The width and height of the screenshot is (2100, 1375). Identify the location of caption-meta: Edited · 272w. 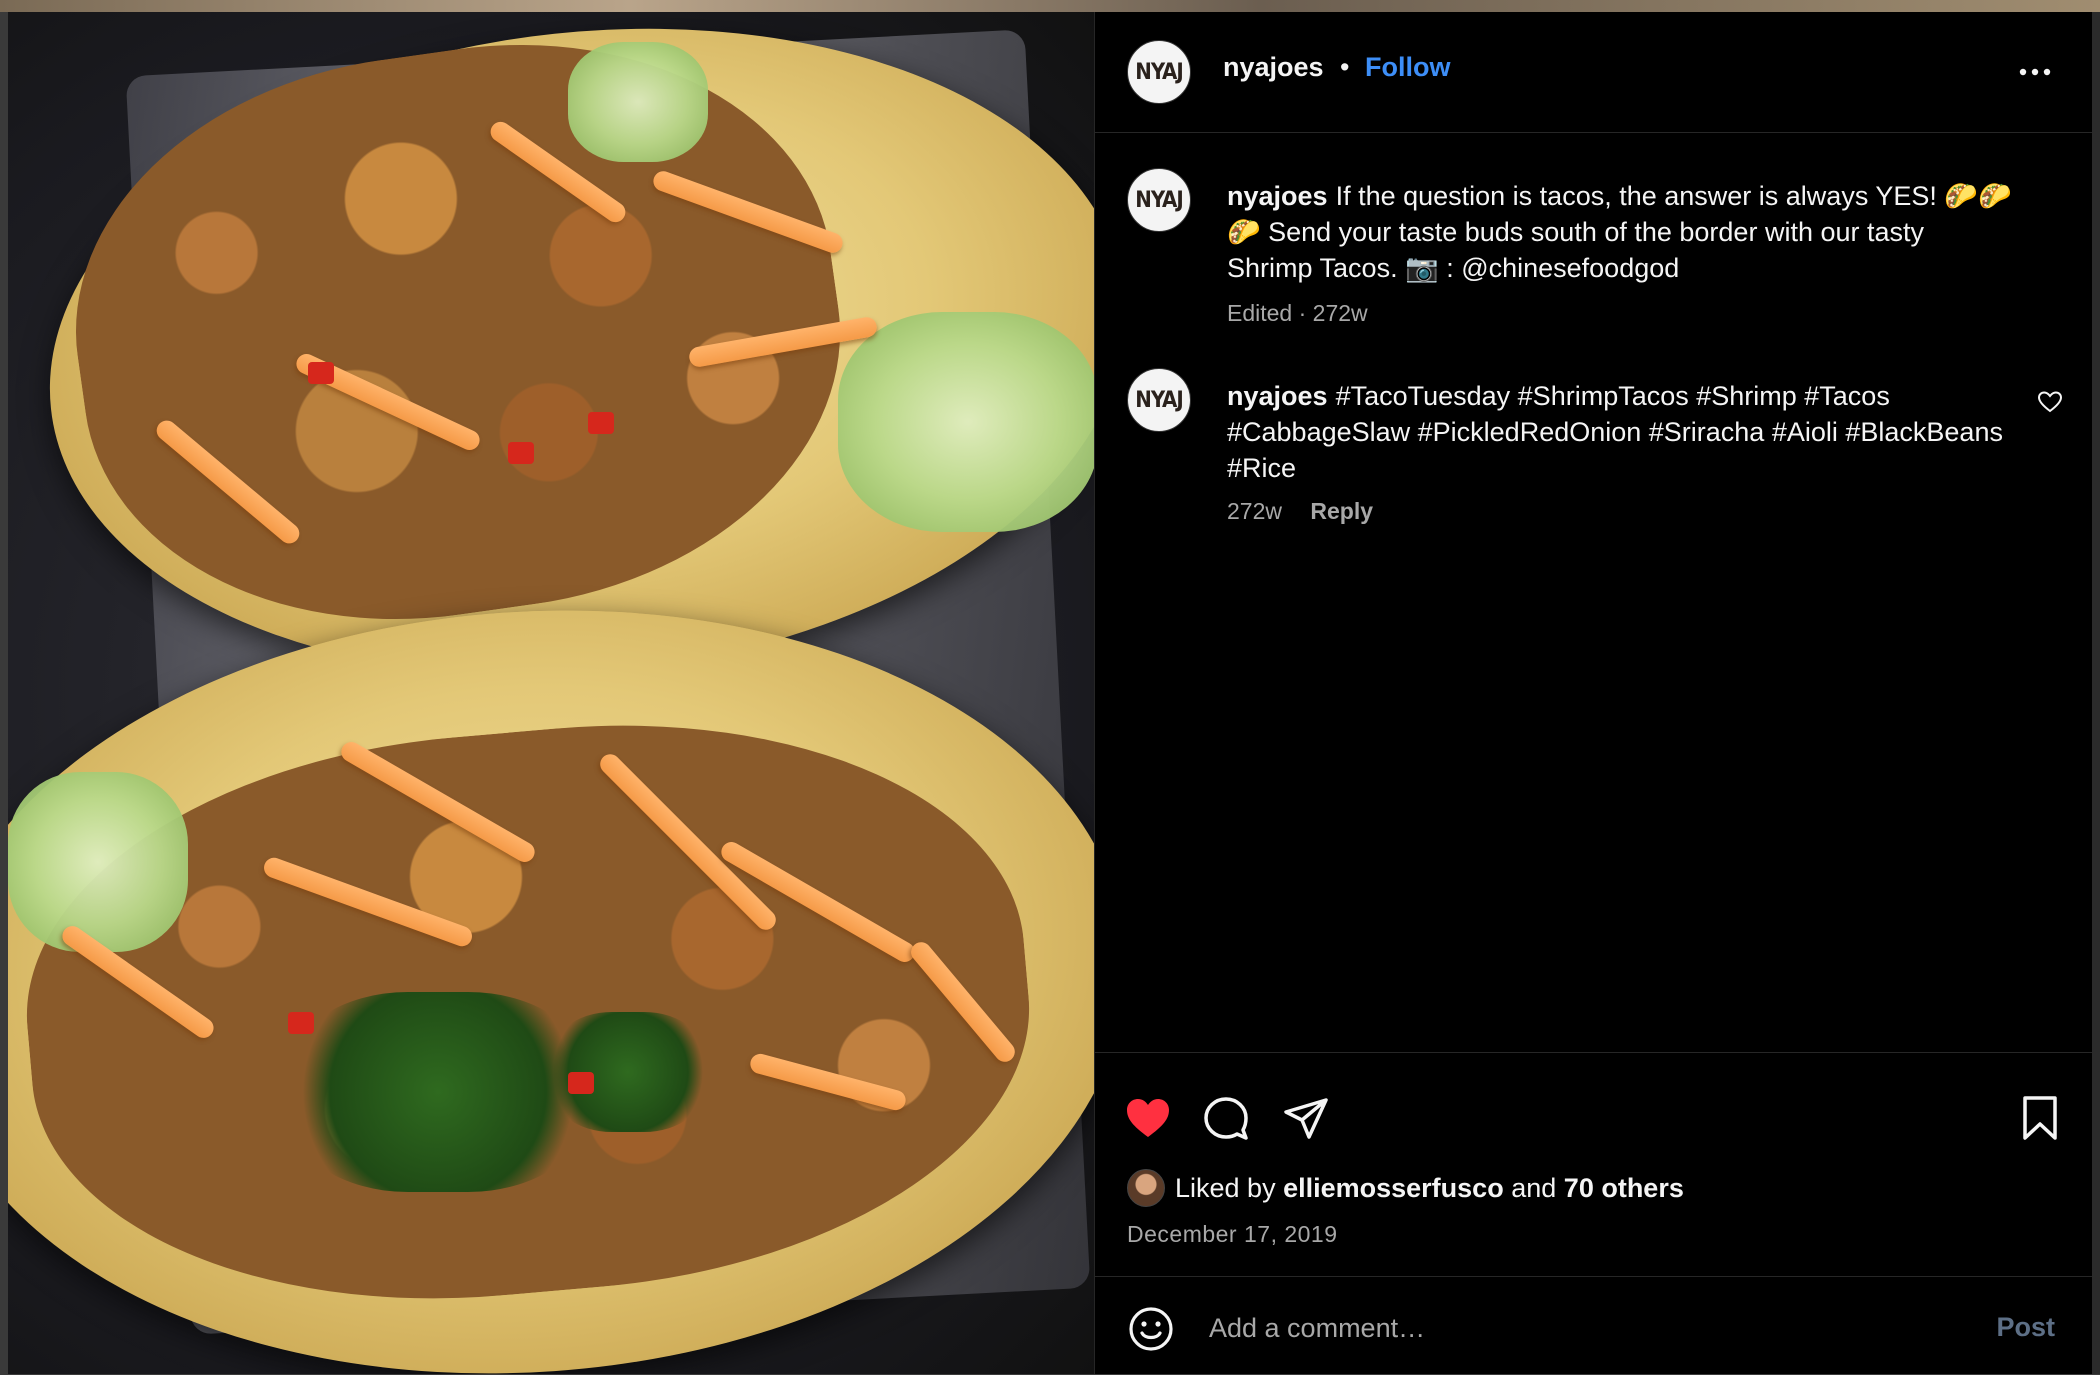
(1297, 313).